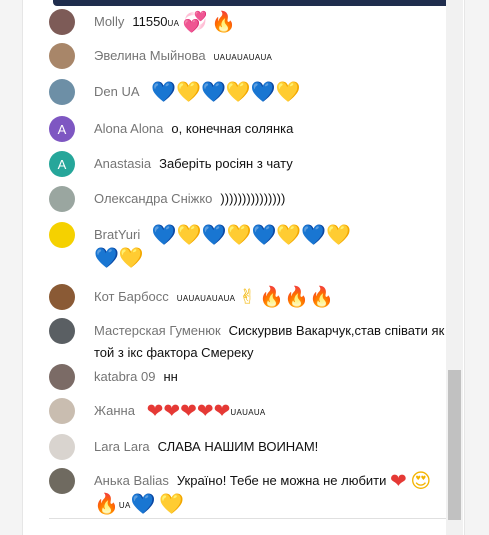 The width and height of the screenshot is (489, 535). What do you see at coordinates (117, 91) in the screenshot?
I see `author-name: Den UA` at bounding box center [117, 91].